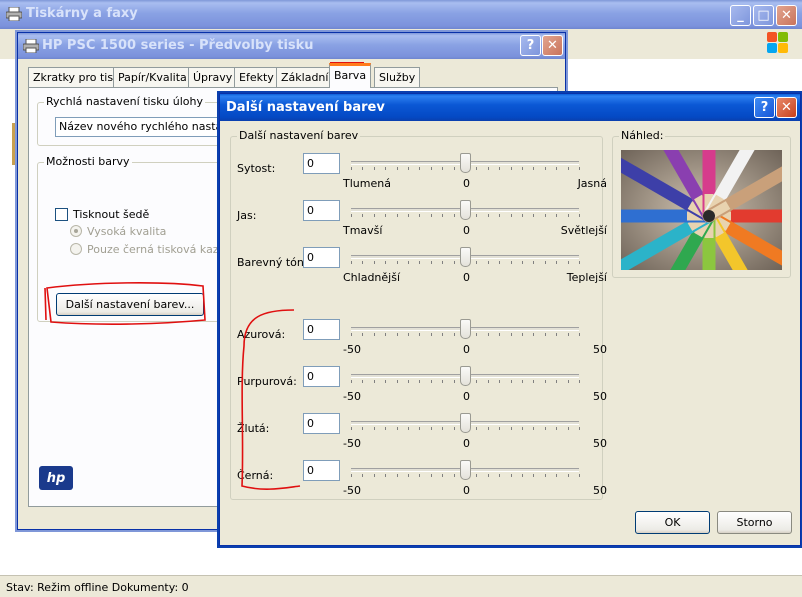 The height and width of the screenshot is (597, 802). What do you see at coordinates (401, 14) in the screenshot?
I see `explorer-titlebar: Tiskárny a faxy _ □ ✕` at bounding box center [401, 14].